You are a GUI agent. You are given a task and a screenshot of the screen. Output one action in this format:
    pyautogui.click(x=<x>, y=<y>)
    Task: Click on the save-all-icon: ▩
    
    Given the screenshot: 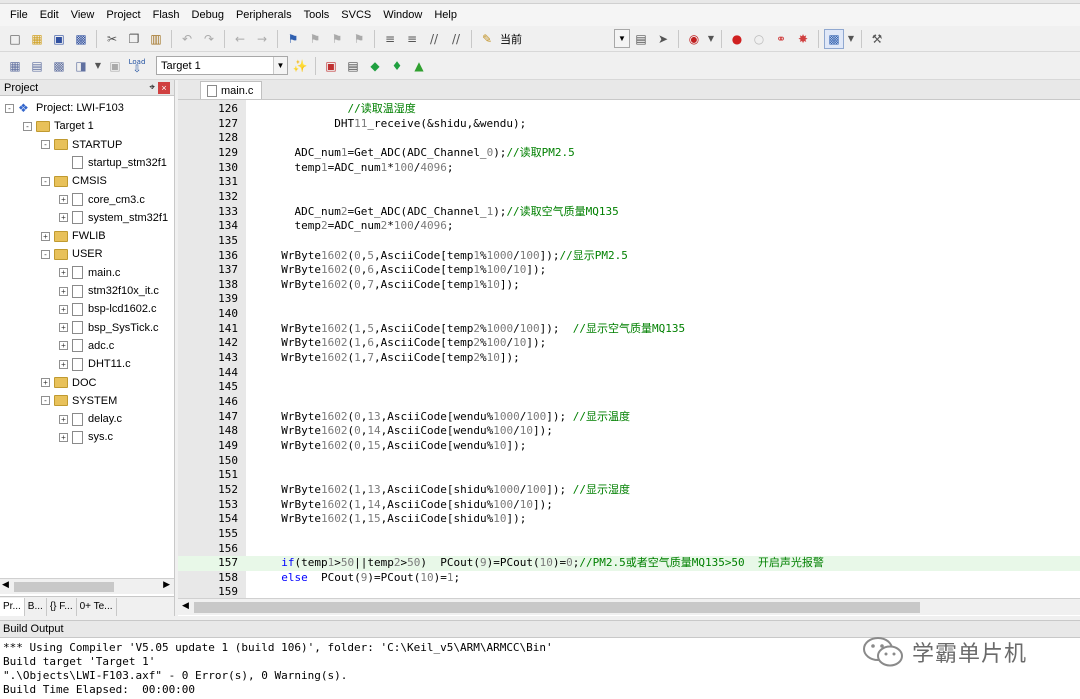 What is the action you would take?
    pyautogui.click(x=81, y=39)
    